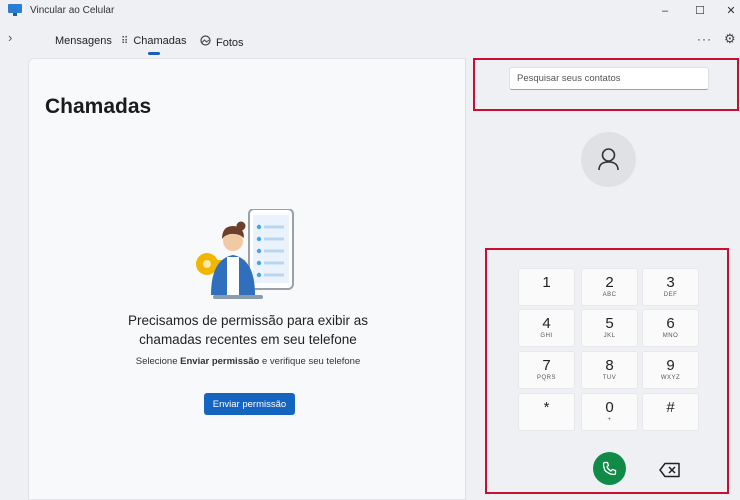 Image resolution: width=740 pixels, height=500 pixels. I want to click on key-letters: TUV, so click(609, 378).